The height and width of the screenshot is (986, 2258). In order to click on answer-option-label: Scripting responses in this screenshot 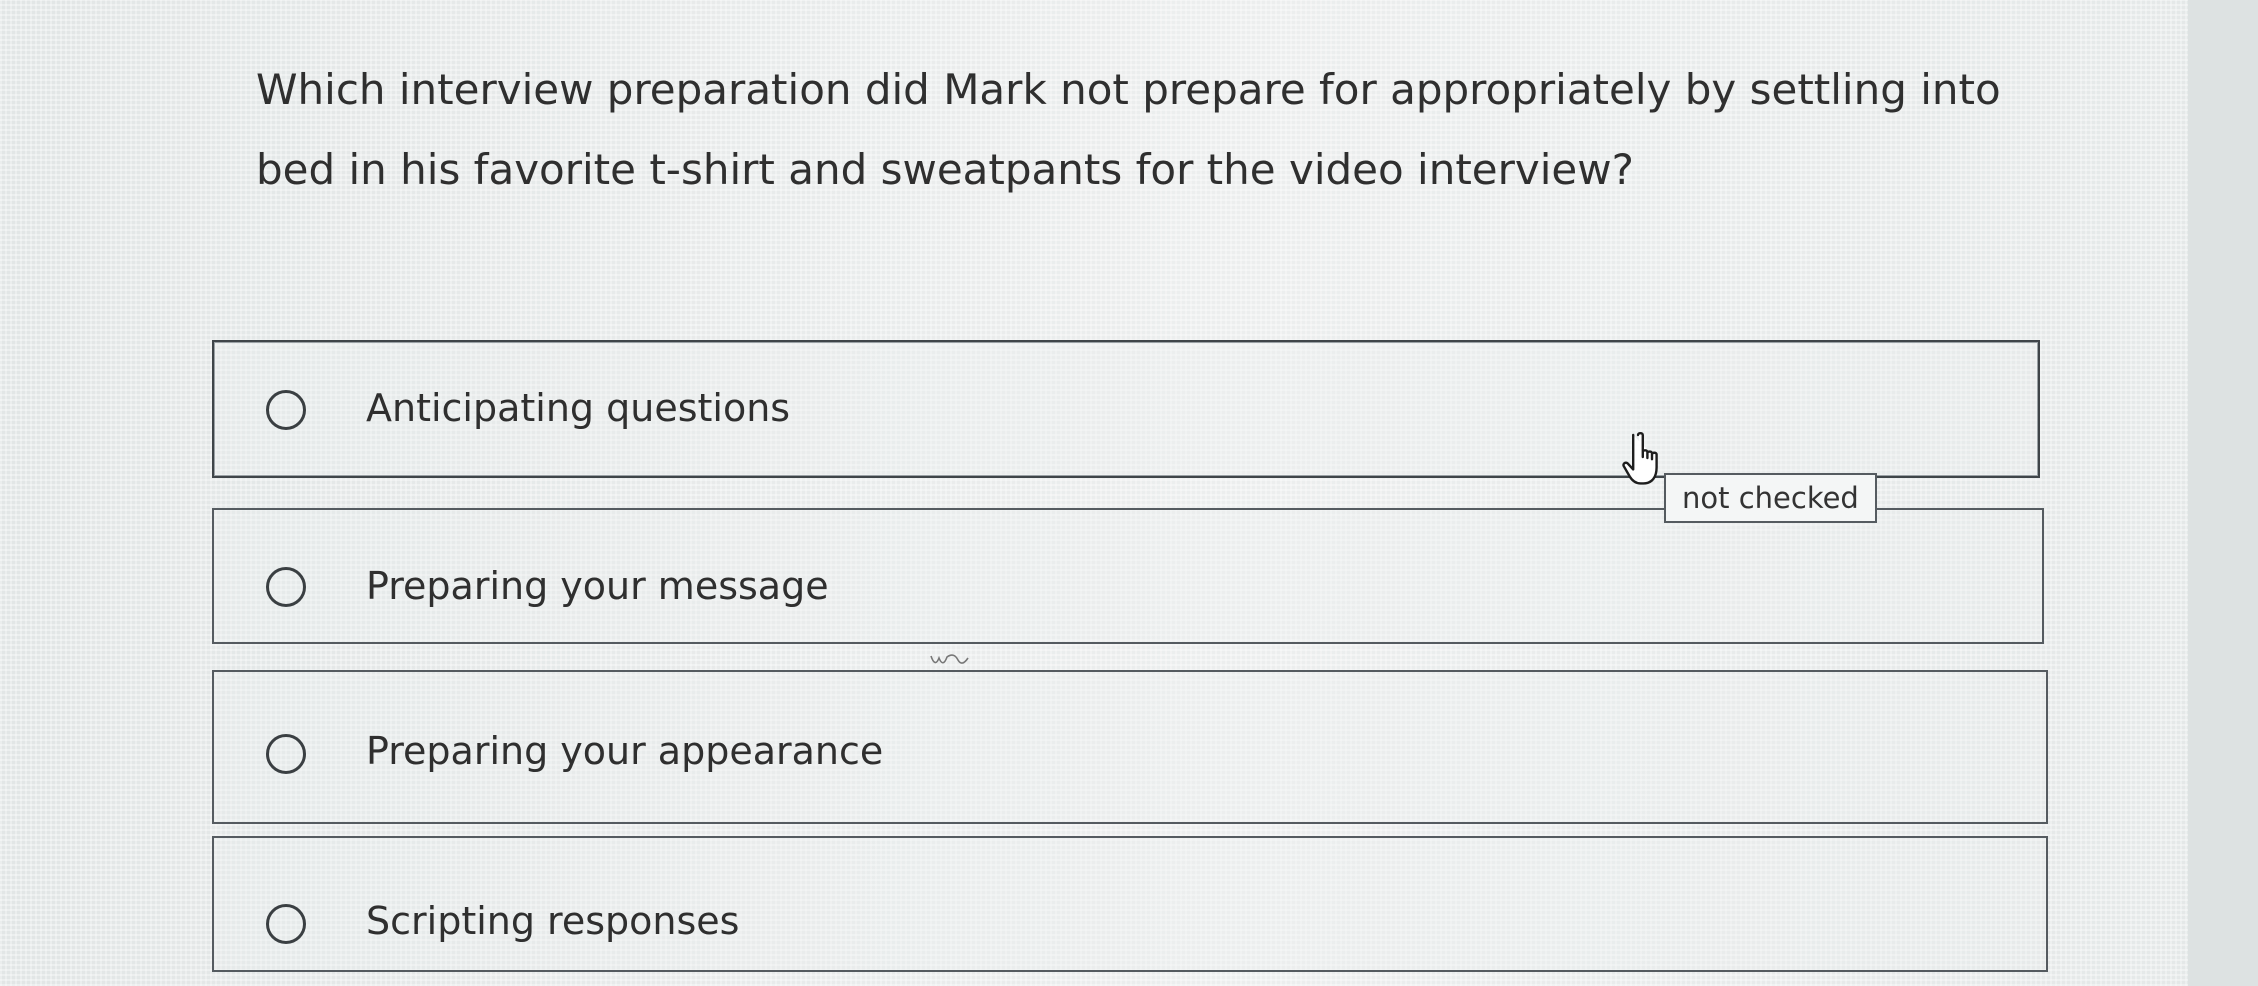, I will do `click(553, 921)`.